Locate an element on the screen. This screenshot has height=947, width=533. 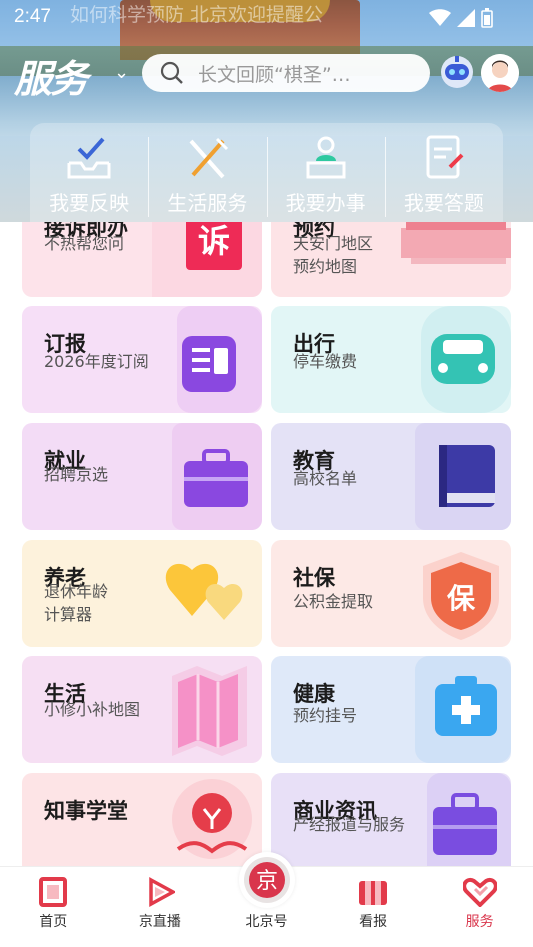
quick-action-affairs: 我要办事 is located at coordinates (325, 172).